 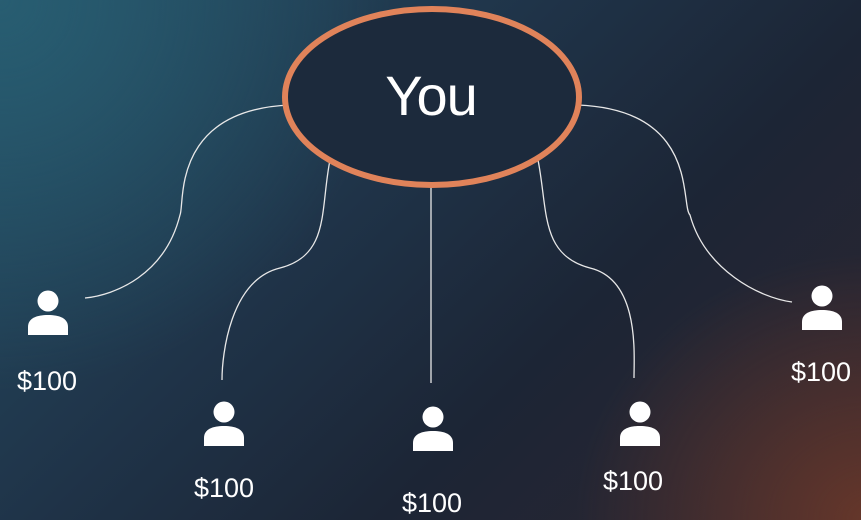 What do you see at coordinates (586, 269) in the screenshot?
I see `connector-right-near` at bounding box center [586, 269].